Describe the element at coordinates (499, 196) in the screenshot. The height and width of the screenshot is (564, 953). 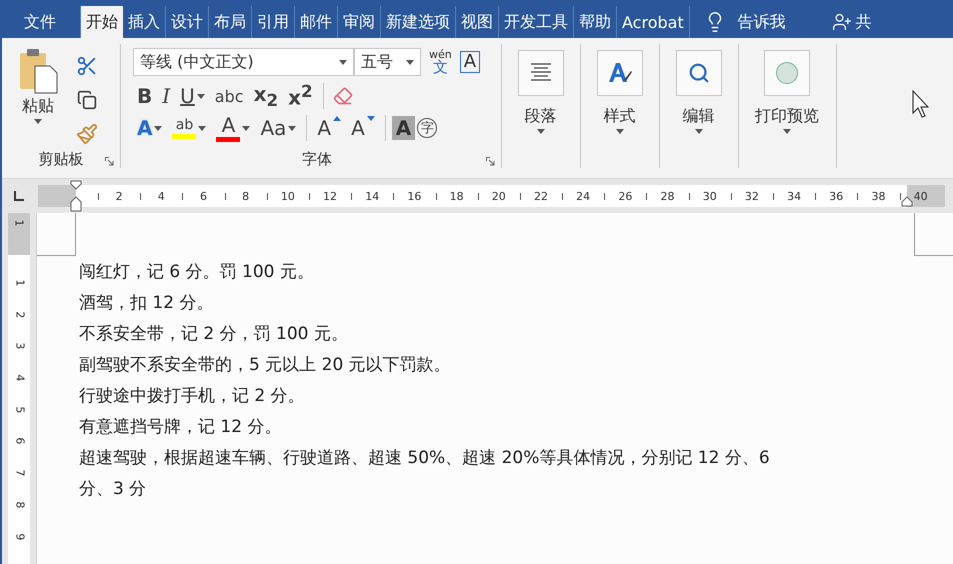
I see `ruler-number: 20` at that location.